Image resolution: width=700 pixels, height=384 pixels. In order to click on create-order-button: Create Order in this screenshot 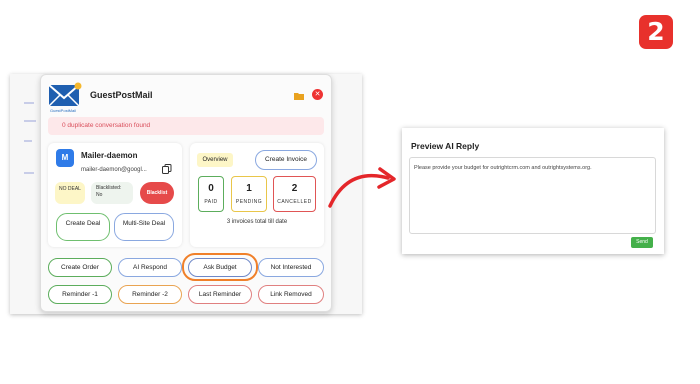, I will do `click(80, 267)`.